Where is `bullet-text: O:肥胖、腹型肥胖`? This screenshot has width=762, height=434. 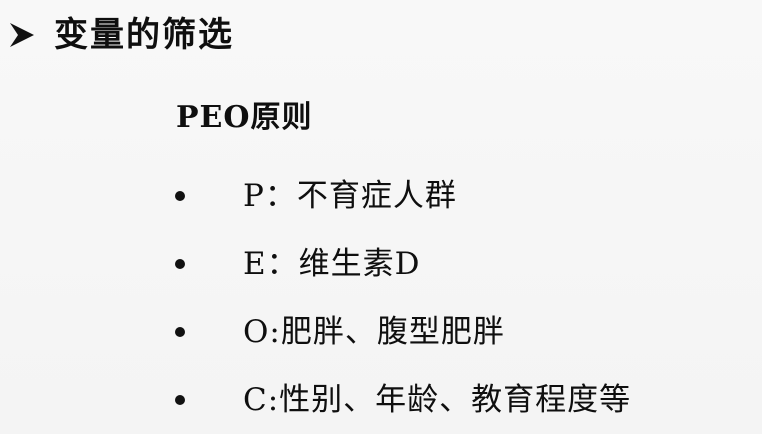 bullet-text: O:肥胖、腹型肥胖 is located at coordinates (374, 331).